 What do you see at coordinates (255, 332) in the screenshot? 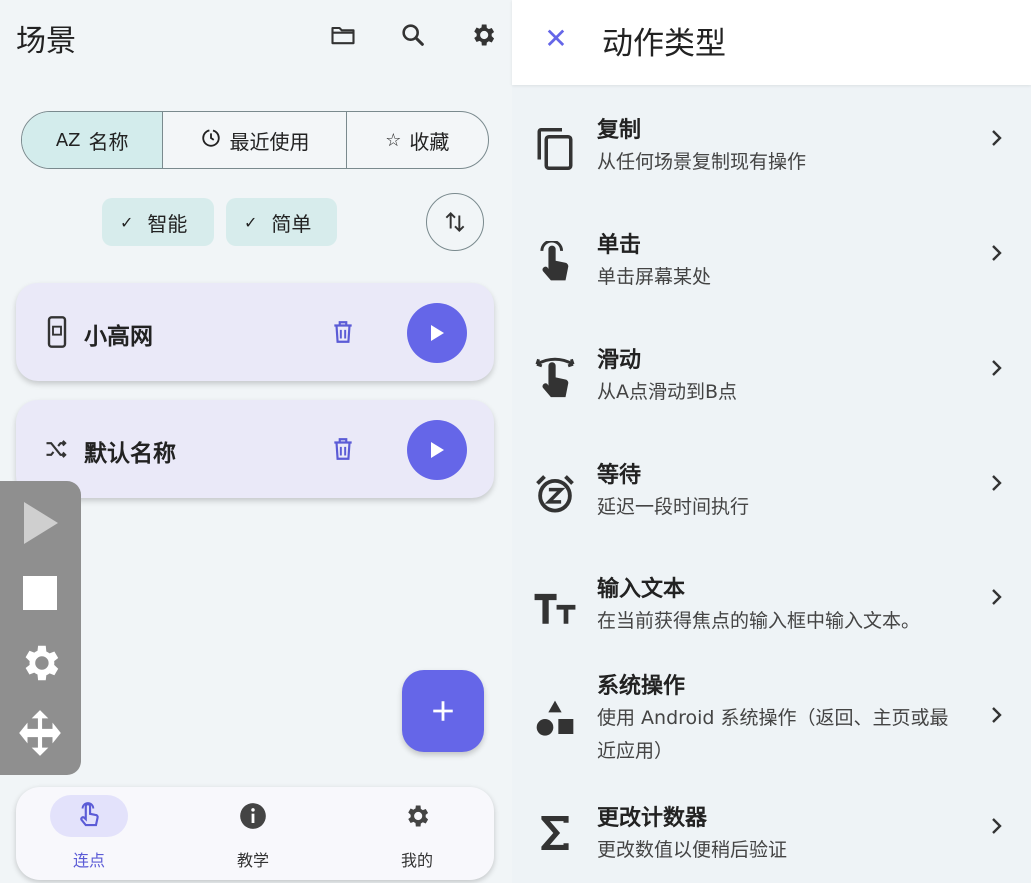
I see `scene-card: 小高网` at bounding box center [255, 332].